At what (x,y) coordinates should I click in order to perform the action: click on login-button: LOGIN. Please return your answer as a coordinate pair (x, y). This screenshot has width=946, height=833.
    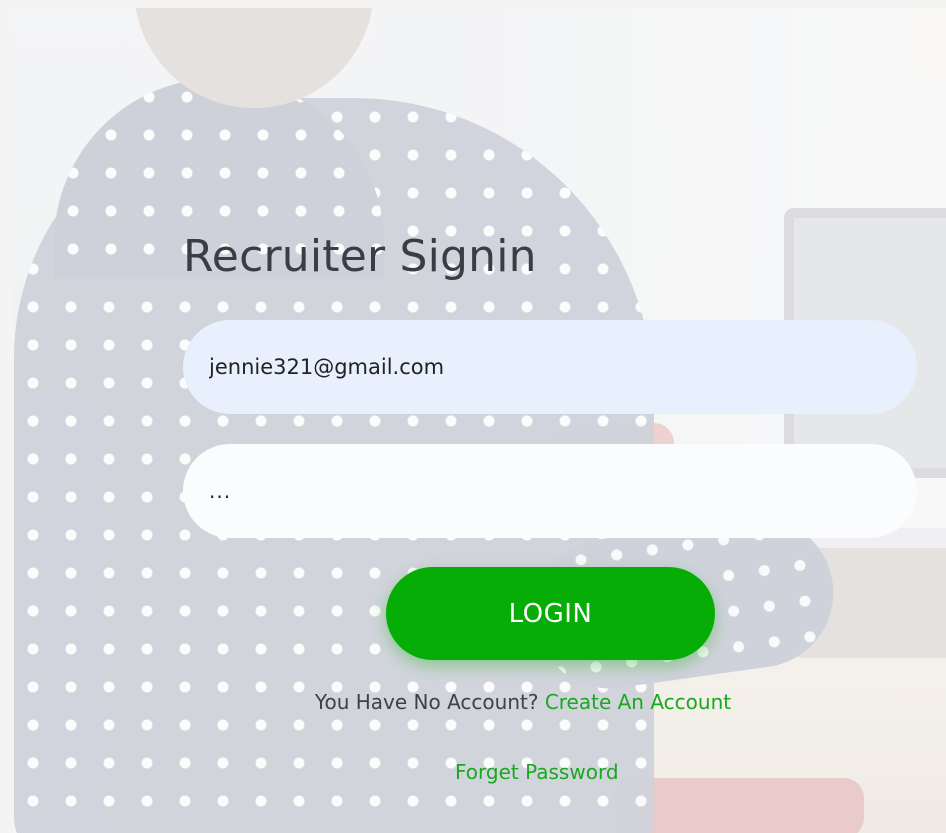
    Looking at the image, I should click on (550, 613).